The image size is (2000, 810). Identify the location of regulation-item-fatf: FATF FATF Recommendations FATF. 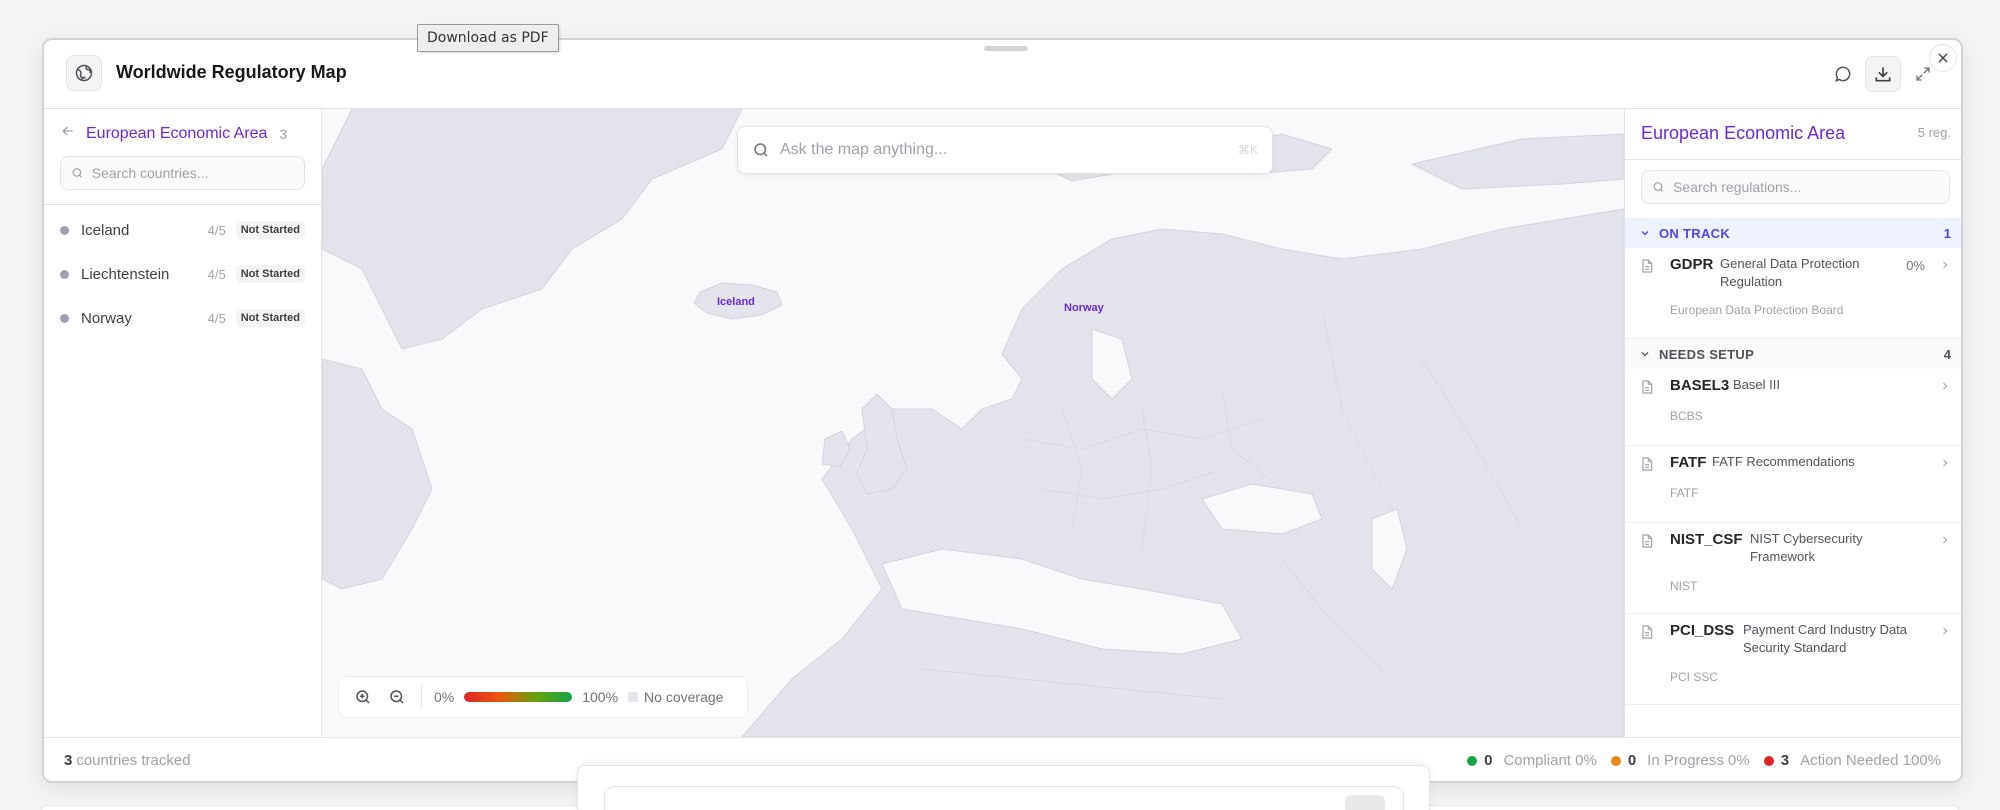
(1793, 484).